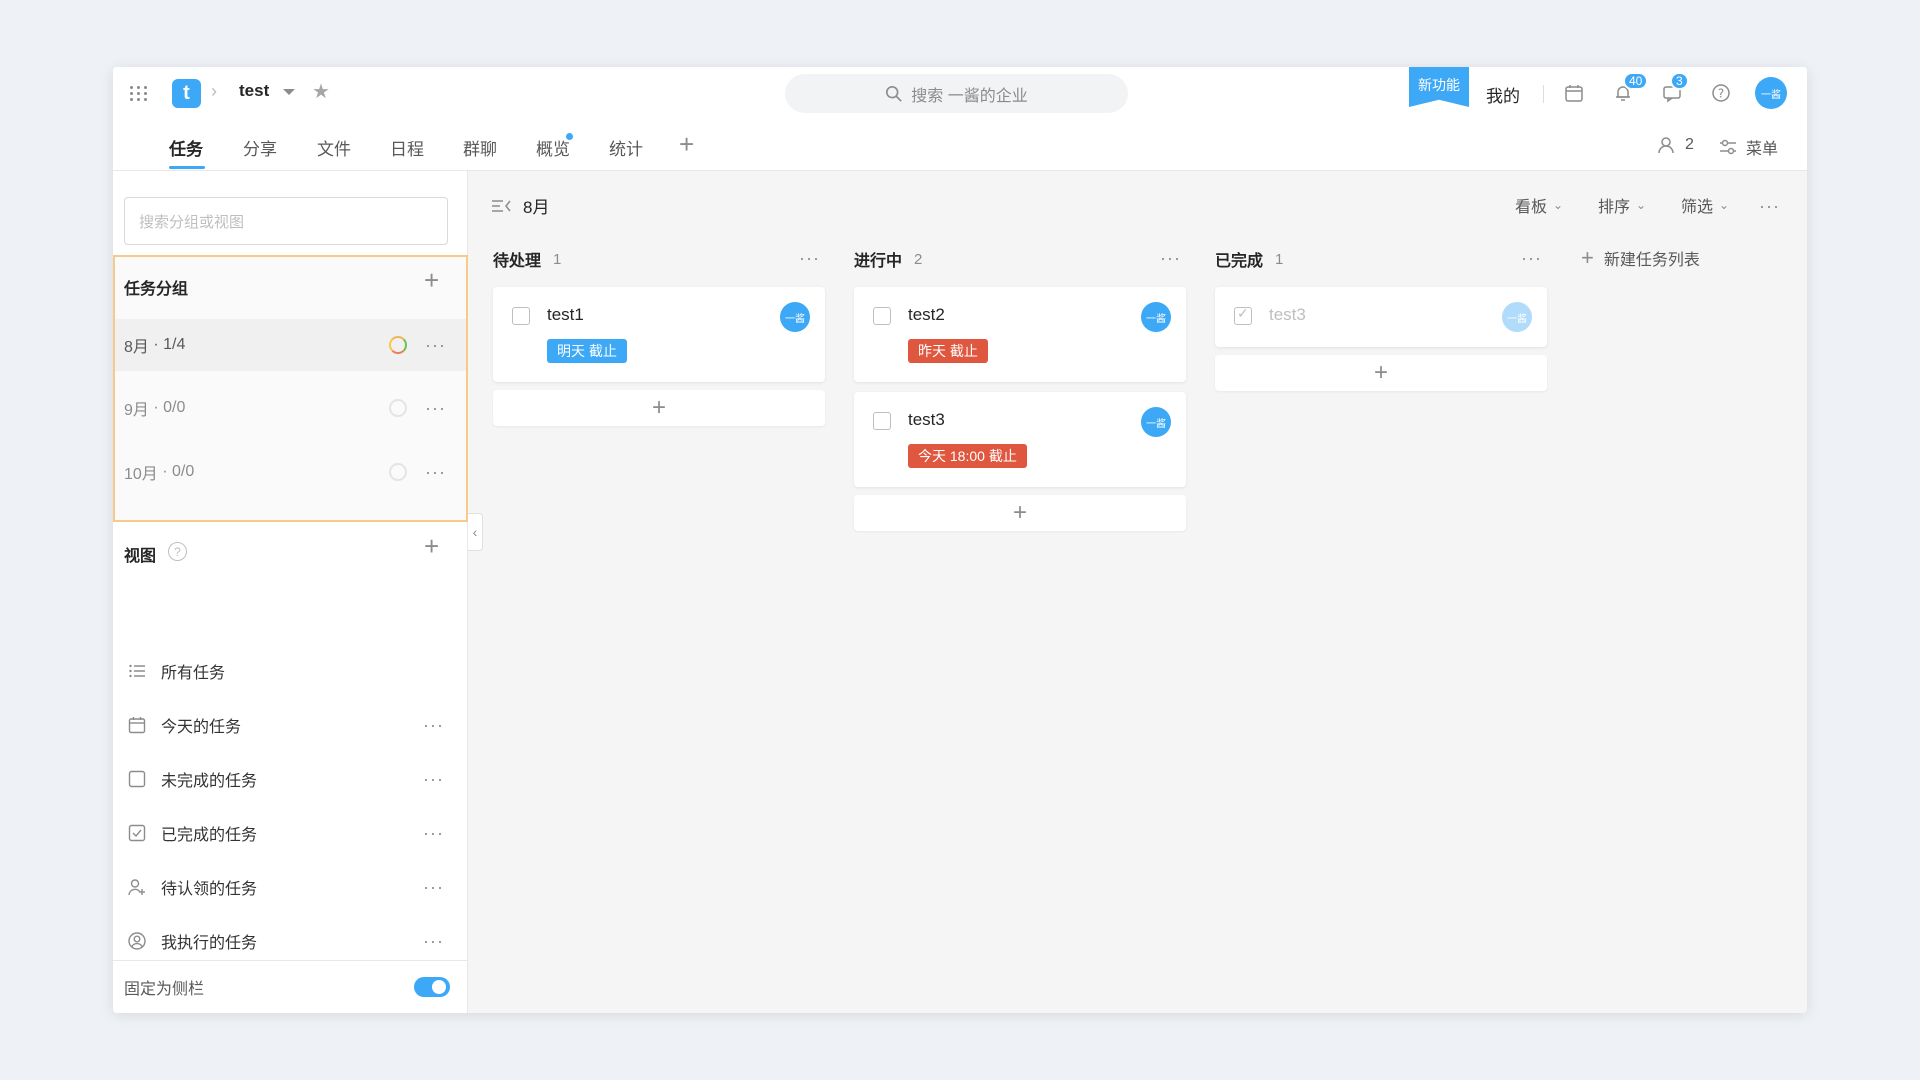 Image resolution: width=1920 pixels, height=1080 pixels. Describe the element at coordinates (290, 941) in the screenshot. I see `view-my-tasks: 我执行的任务 ···` at that location.